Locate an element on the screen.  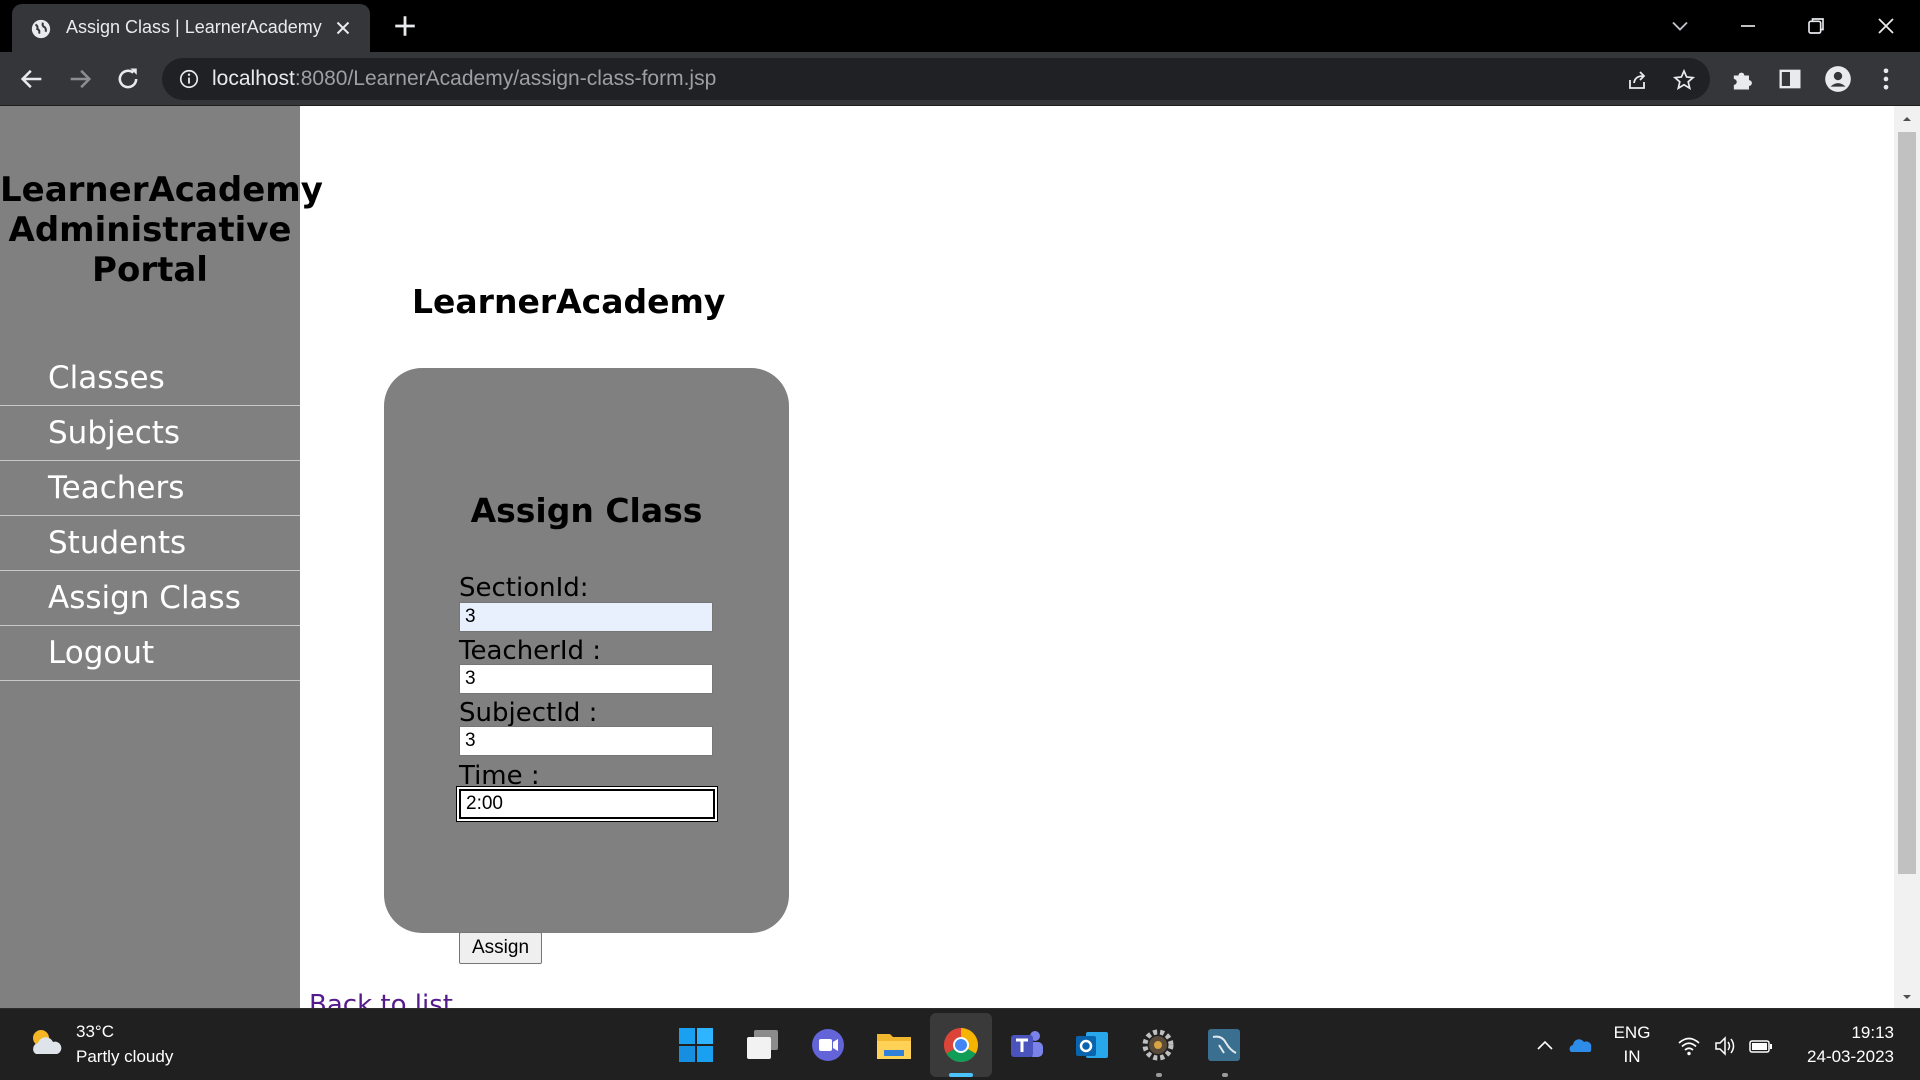
wifi-icon is located at coordinates (1689, 1046).